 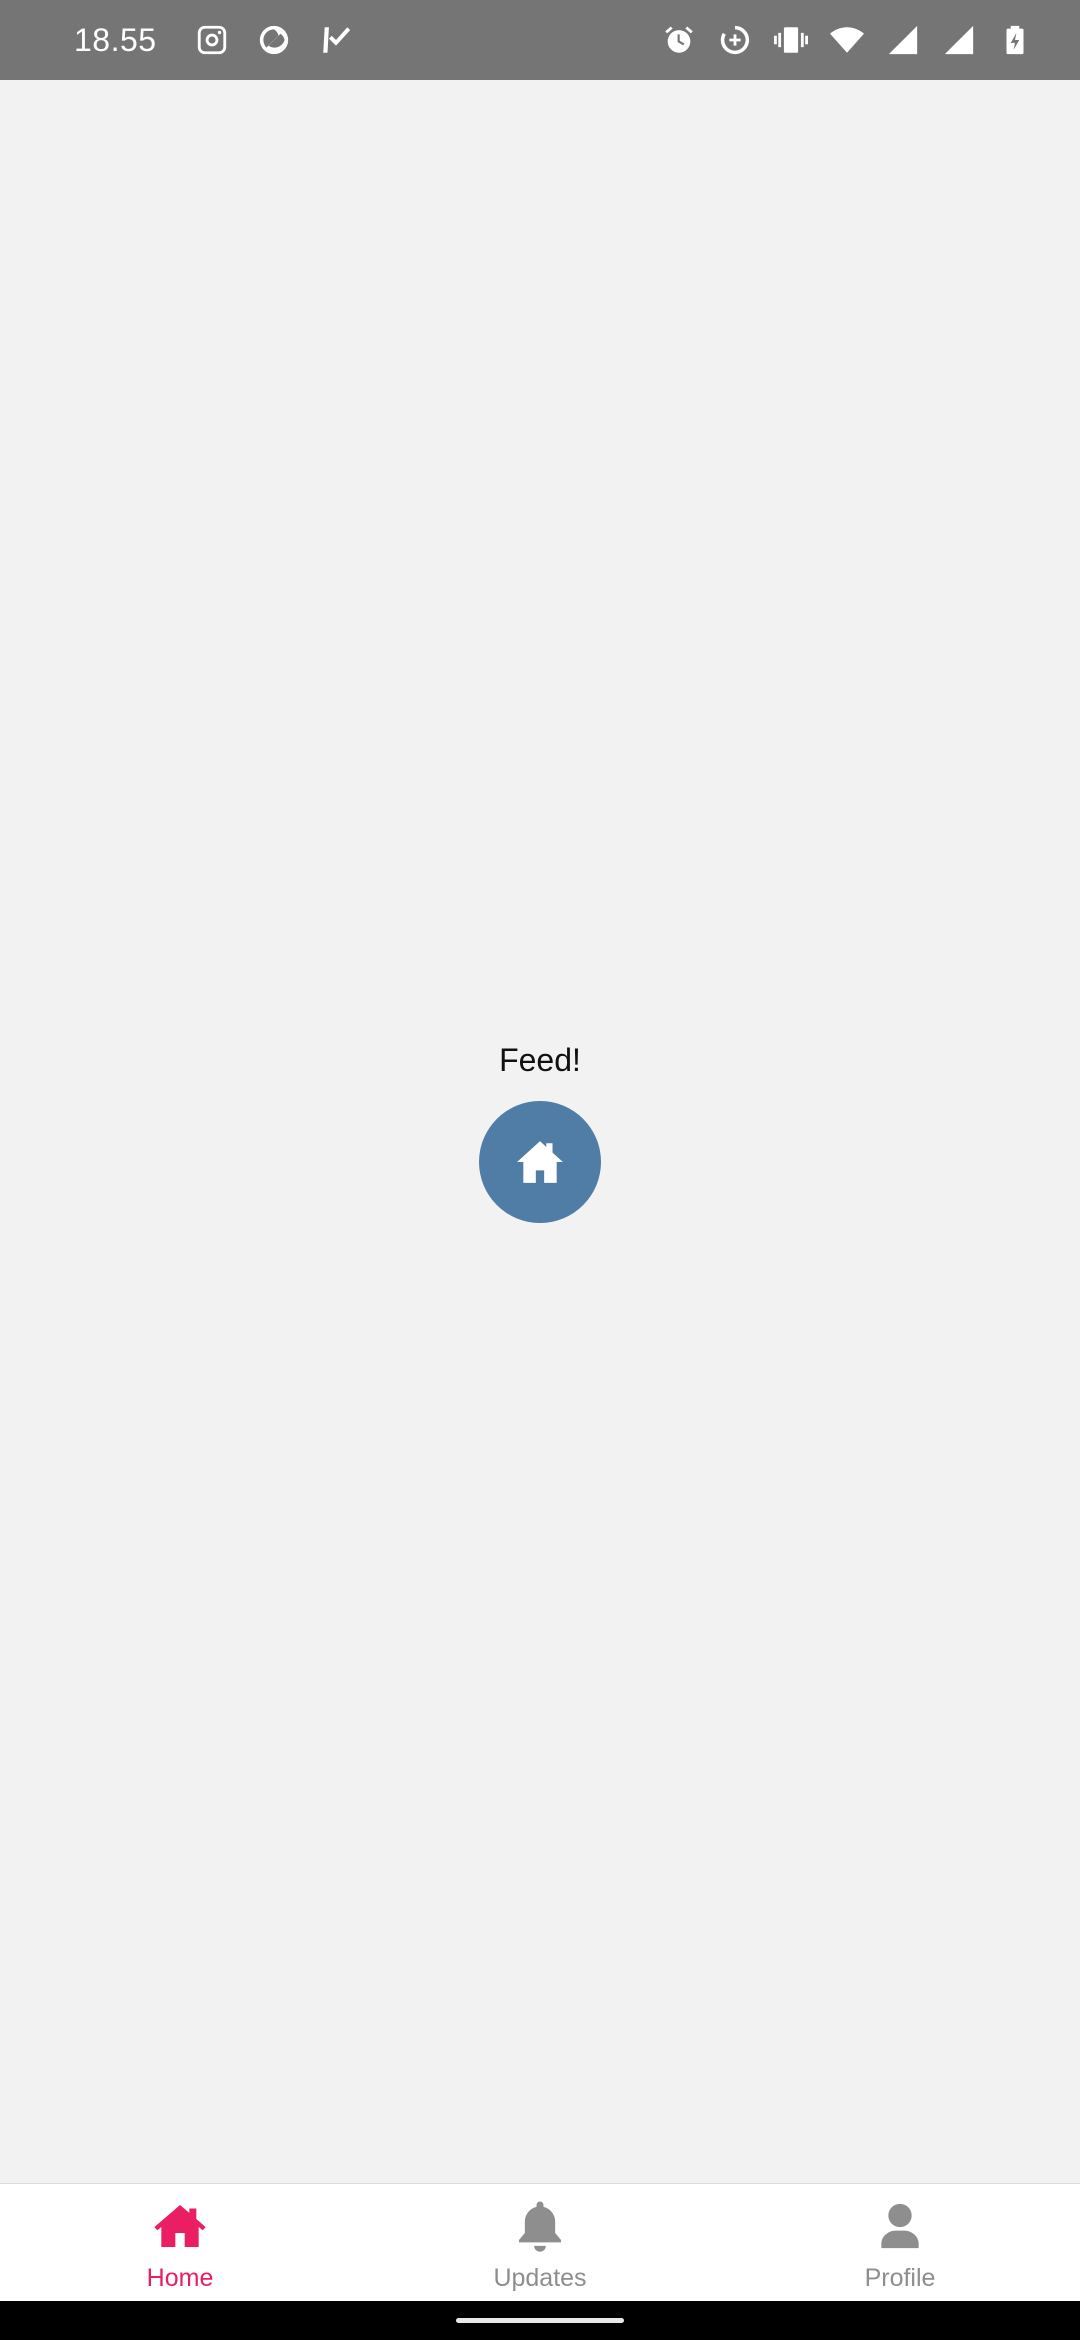 I want to click on tab-home: Home, so click(x=180, y=2242).